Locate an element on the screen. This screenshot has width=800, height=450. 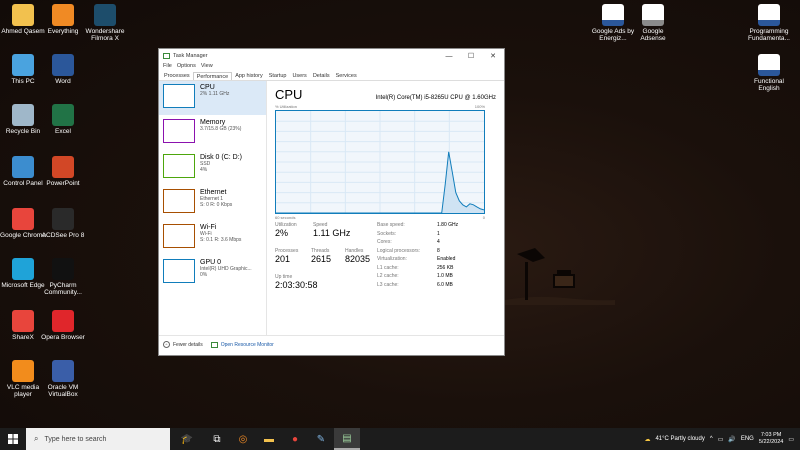
spec-label: Logical processors: is located at coordinates (399, 250).